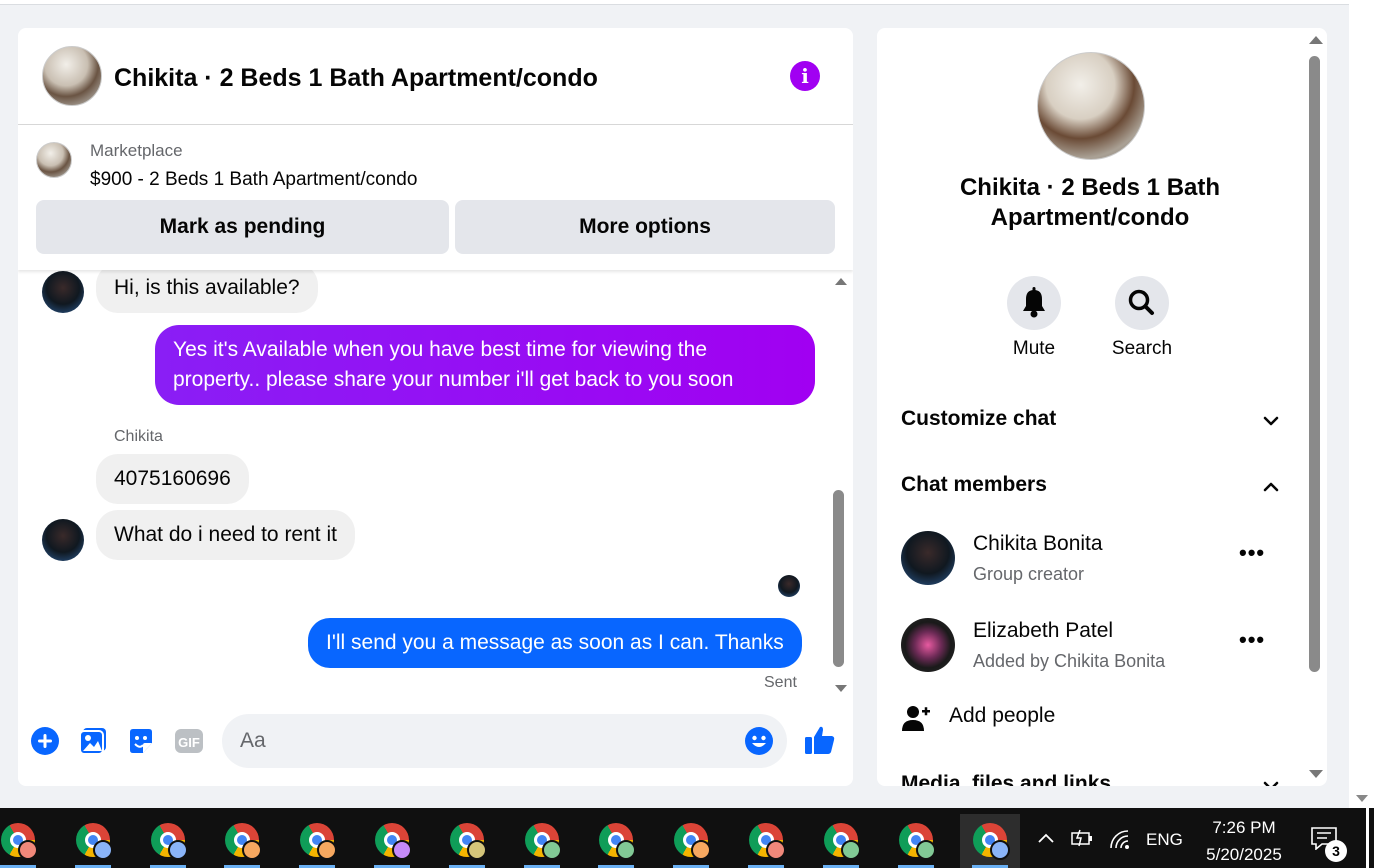 The image size is (1374, 868). What do you see at coordinates (916, 718) in the screenshot?
I see `add-person-icon` at bounding box center [916, 718].